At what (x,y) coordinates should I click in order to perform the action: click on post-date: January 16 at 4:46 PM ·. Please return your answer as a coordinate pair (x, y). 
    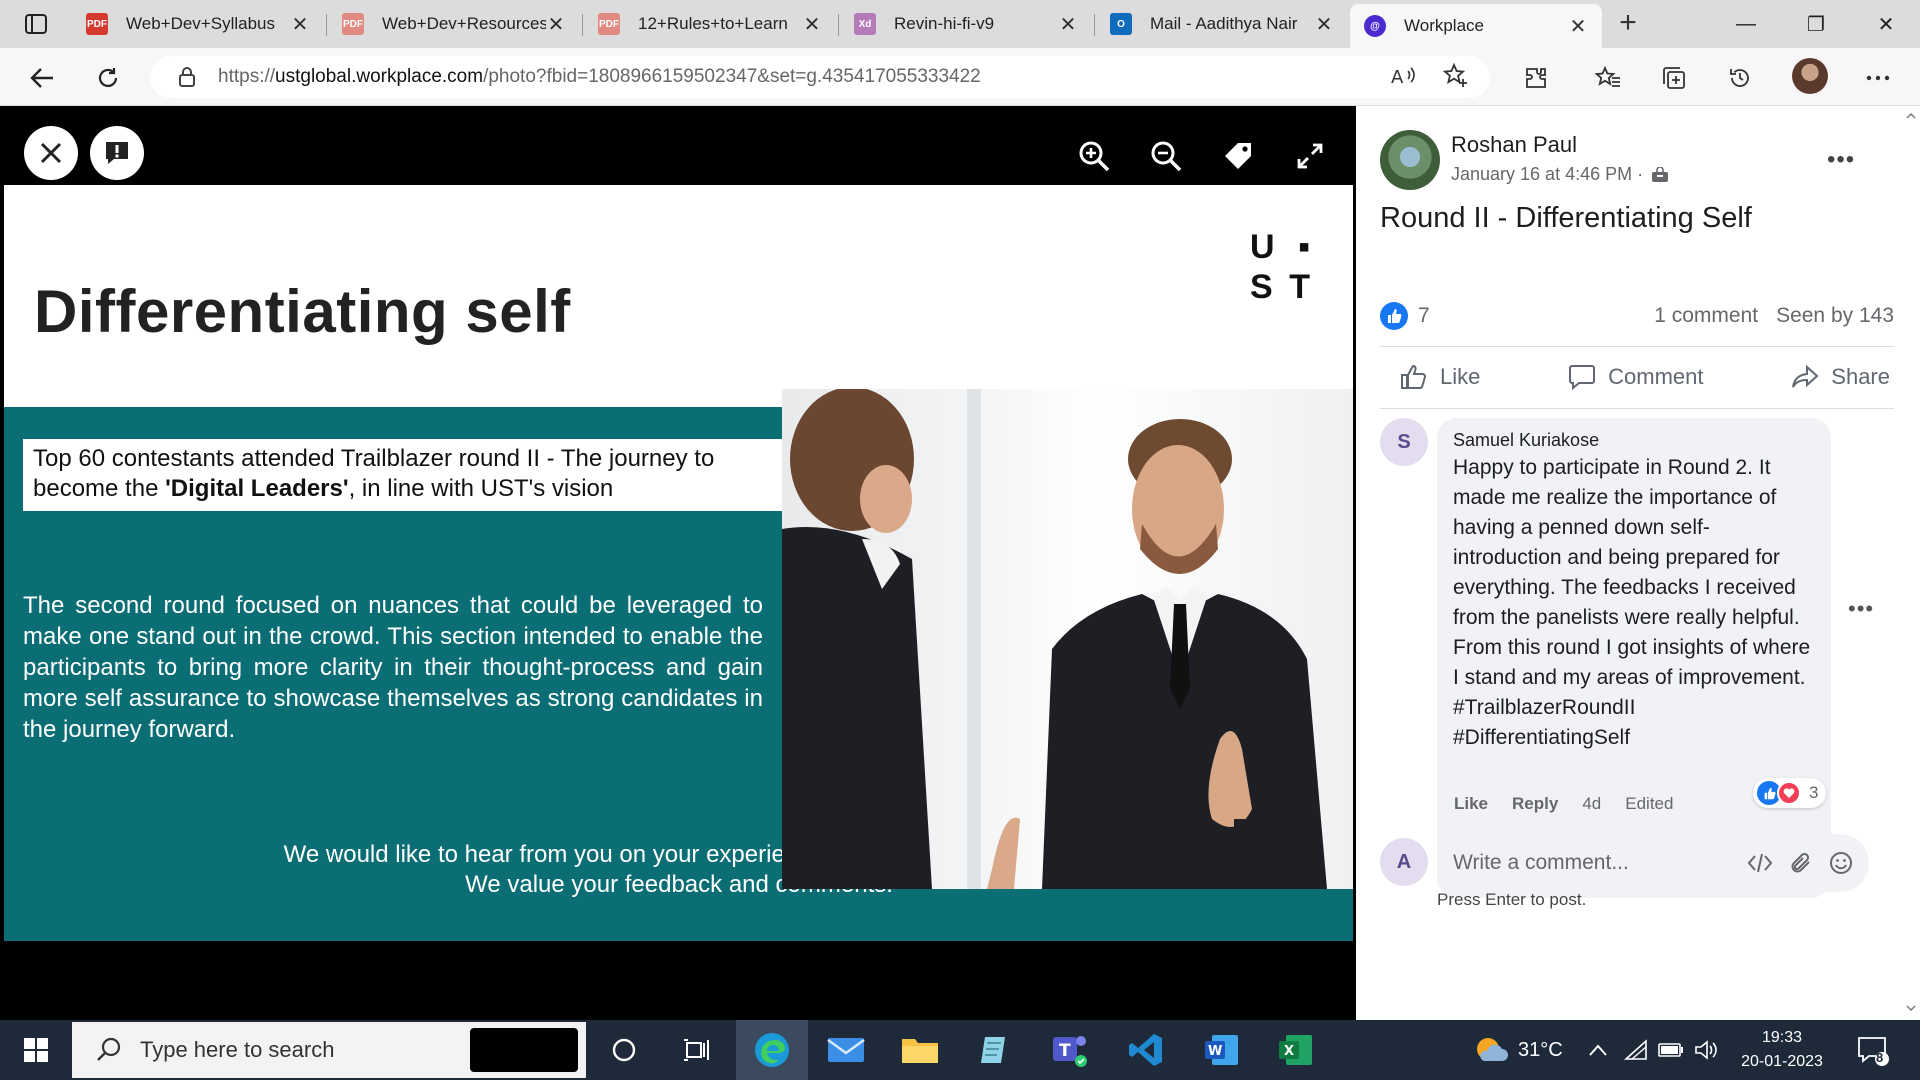
    Looking at the image, I should click on (1547, 174).